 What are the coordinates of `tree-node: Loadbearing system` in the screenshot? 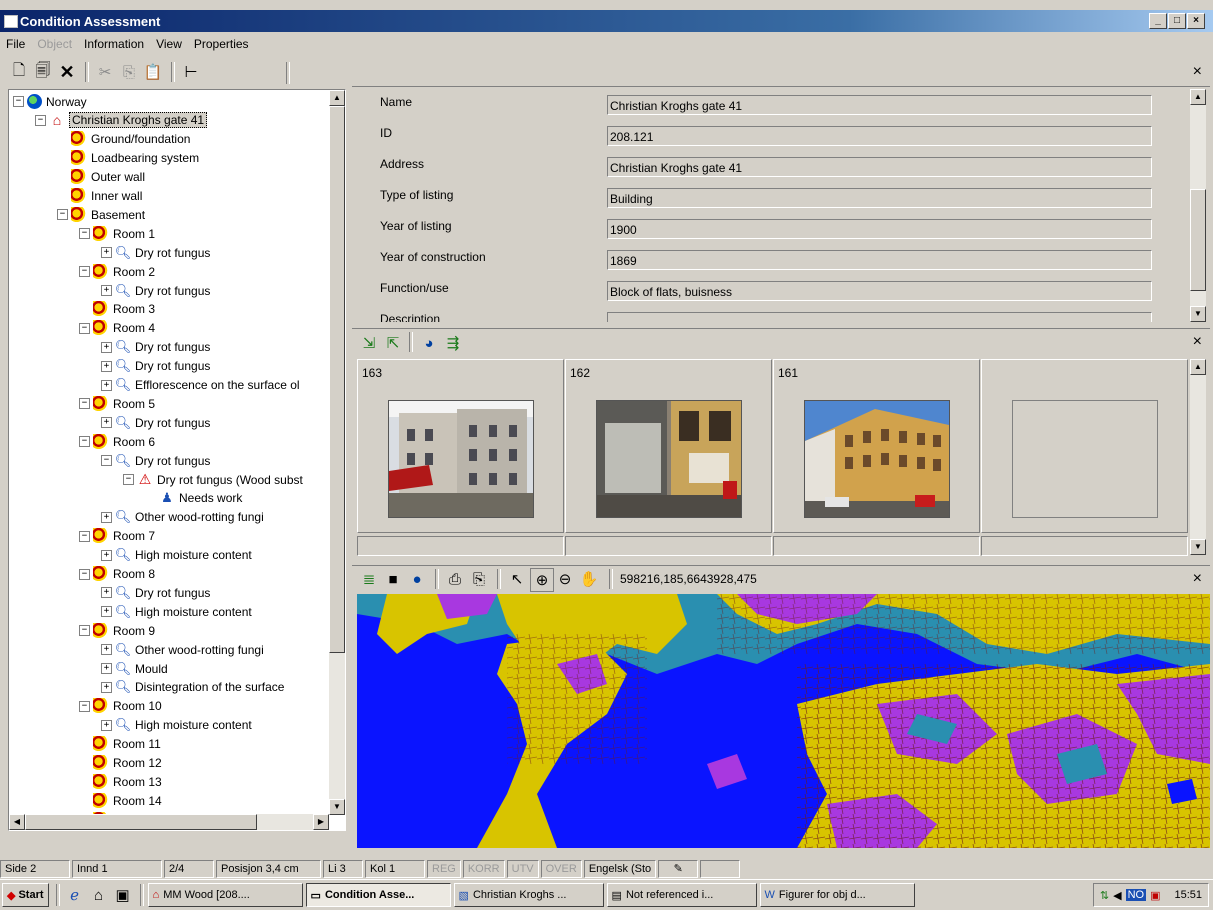 It's located at (128, 158).